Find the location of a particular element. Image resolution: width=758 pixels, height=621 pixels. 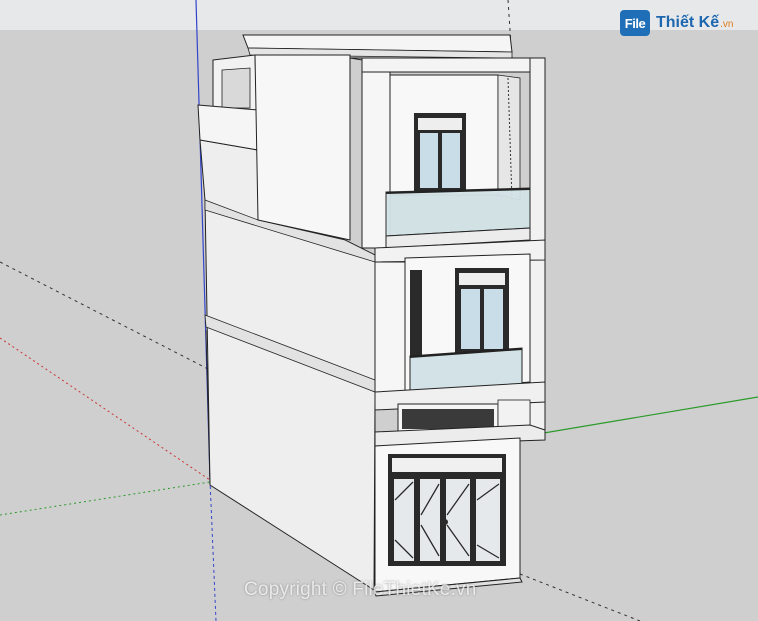

main-door is located at coordinates (447, 510).